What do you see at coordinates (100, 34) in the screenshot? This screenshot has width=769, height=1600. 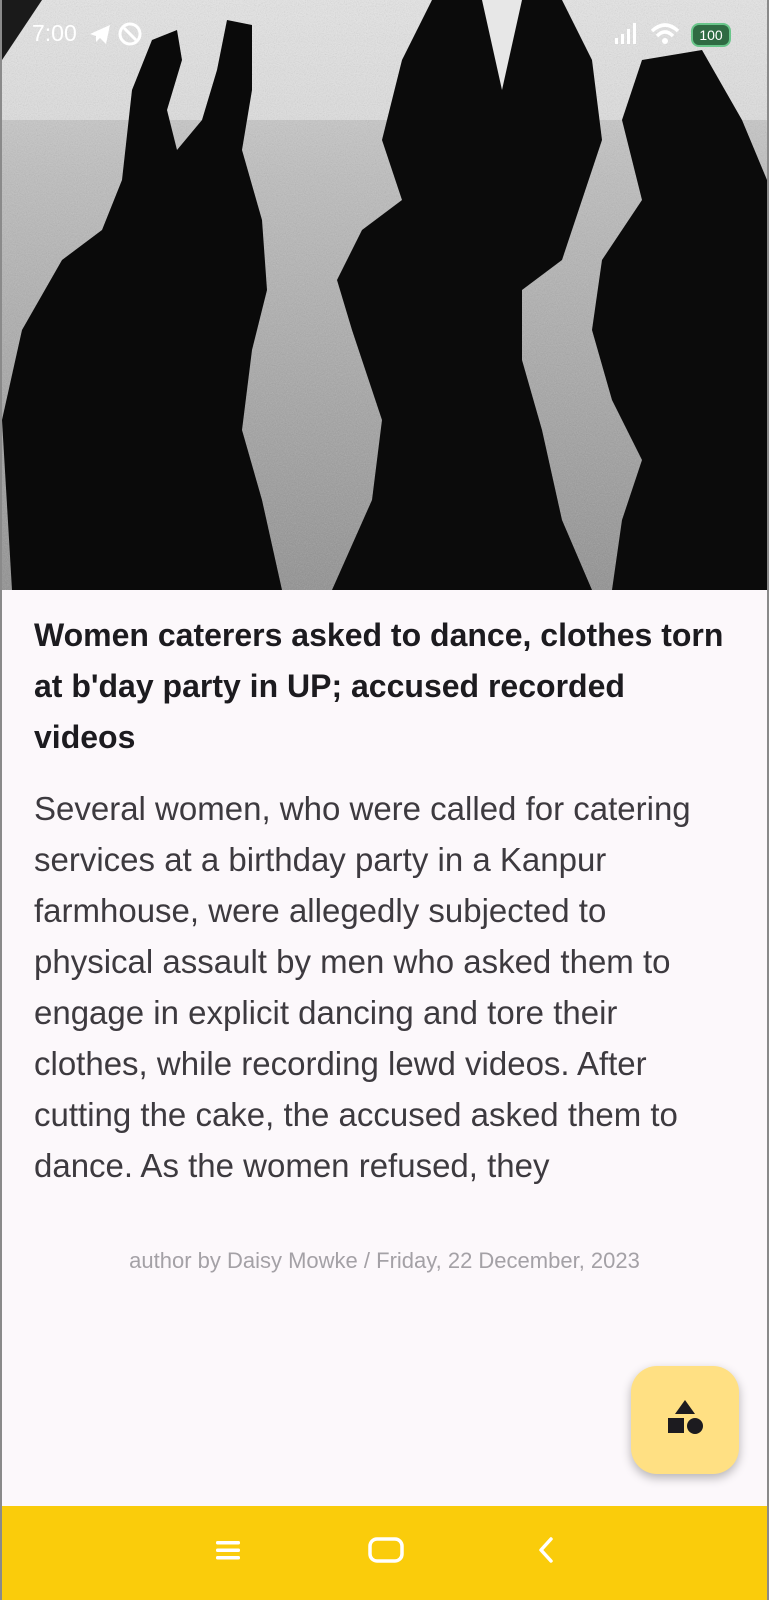 I see `telegram-icon` at bounding box center [100, 34].